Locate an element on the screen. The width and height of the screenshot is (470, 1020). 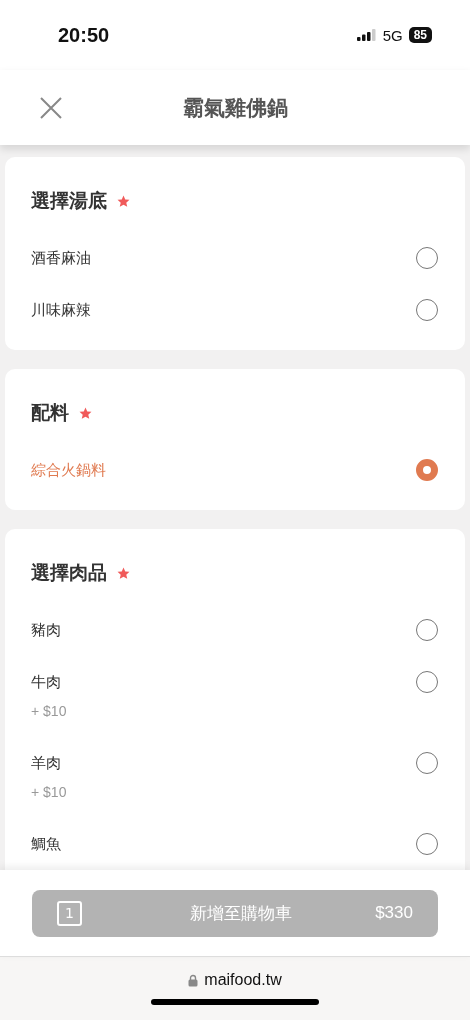
option-name: 酒香麻油 is located at coordinates (61, 258).